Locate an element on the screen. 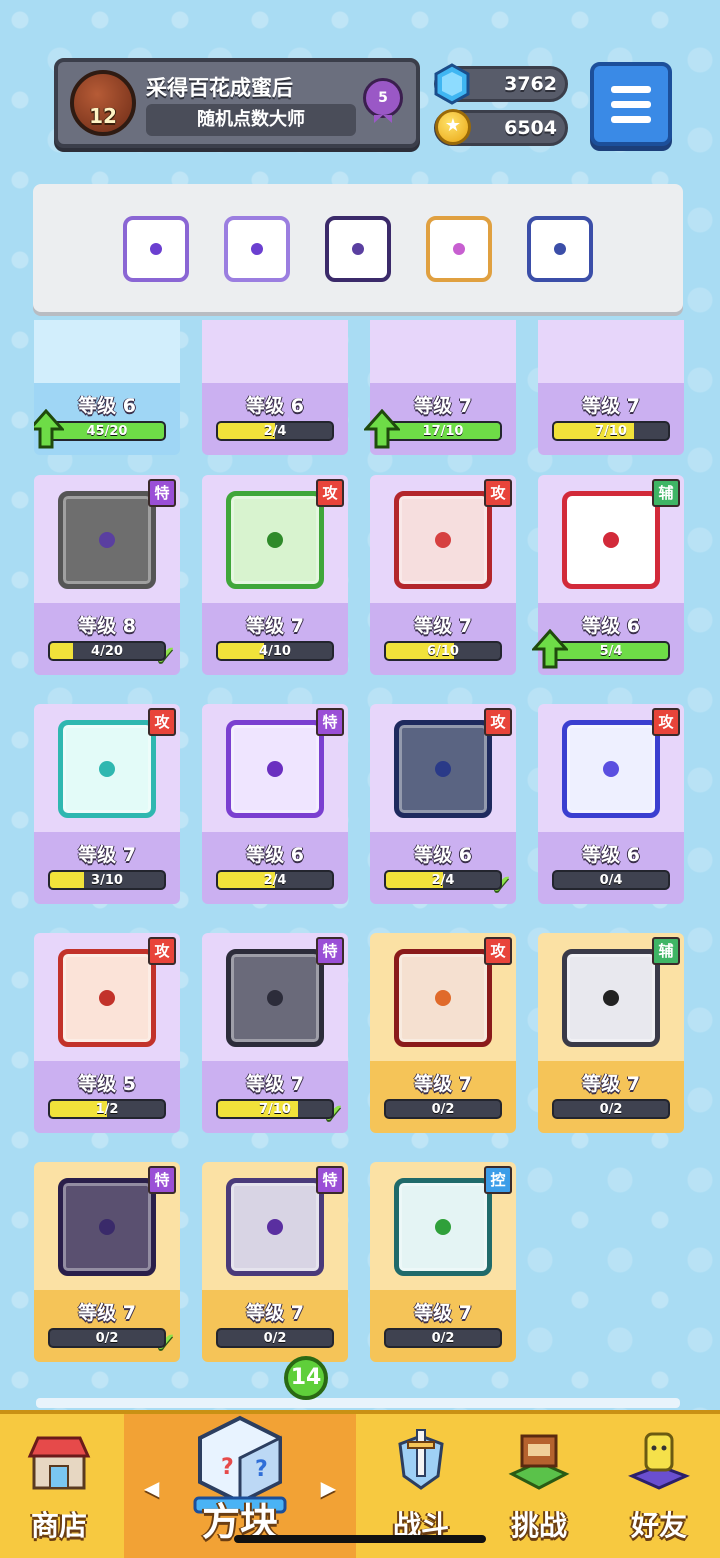 The image size is (720, 1558). poison-die-icon is located at coordinates (275, 540).